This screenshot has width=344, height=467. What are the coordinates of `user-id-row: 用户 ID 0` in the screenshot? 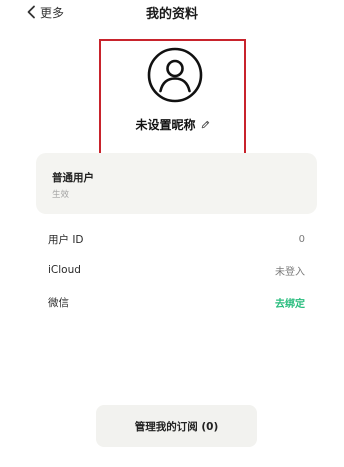 It's located at (176, 239).